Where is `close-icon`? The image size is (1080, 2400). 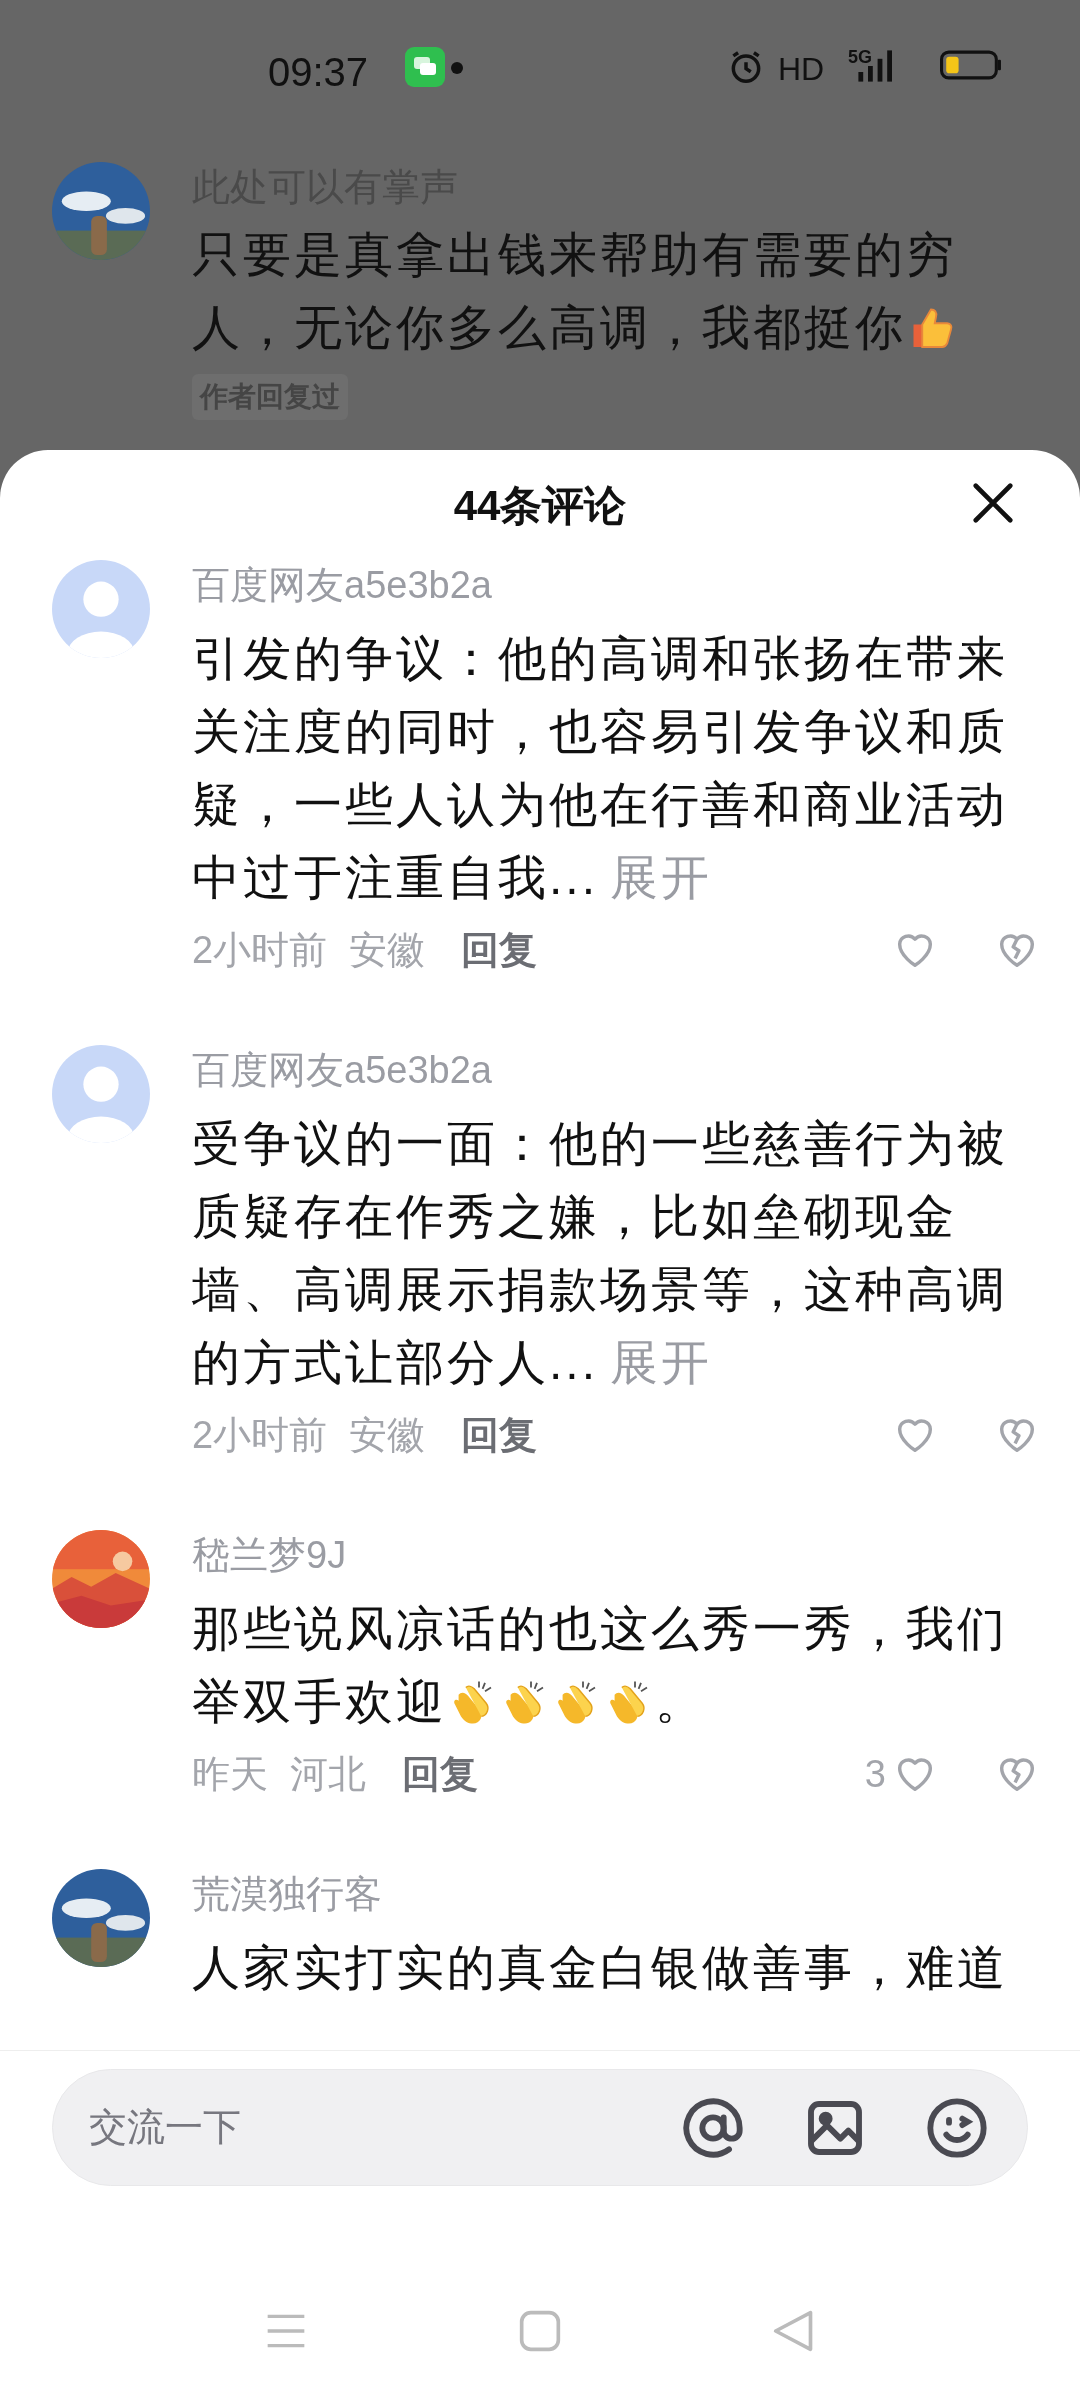 close-icon is located at coordinates (993, 503).